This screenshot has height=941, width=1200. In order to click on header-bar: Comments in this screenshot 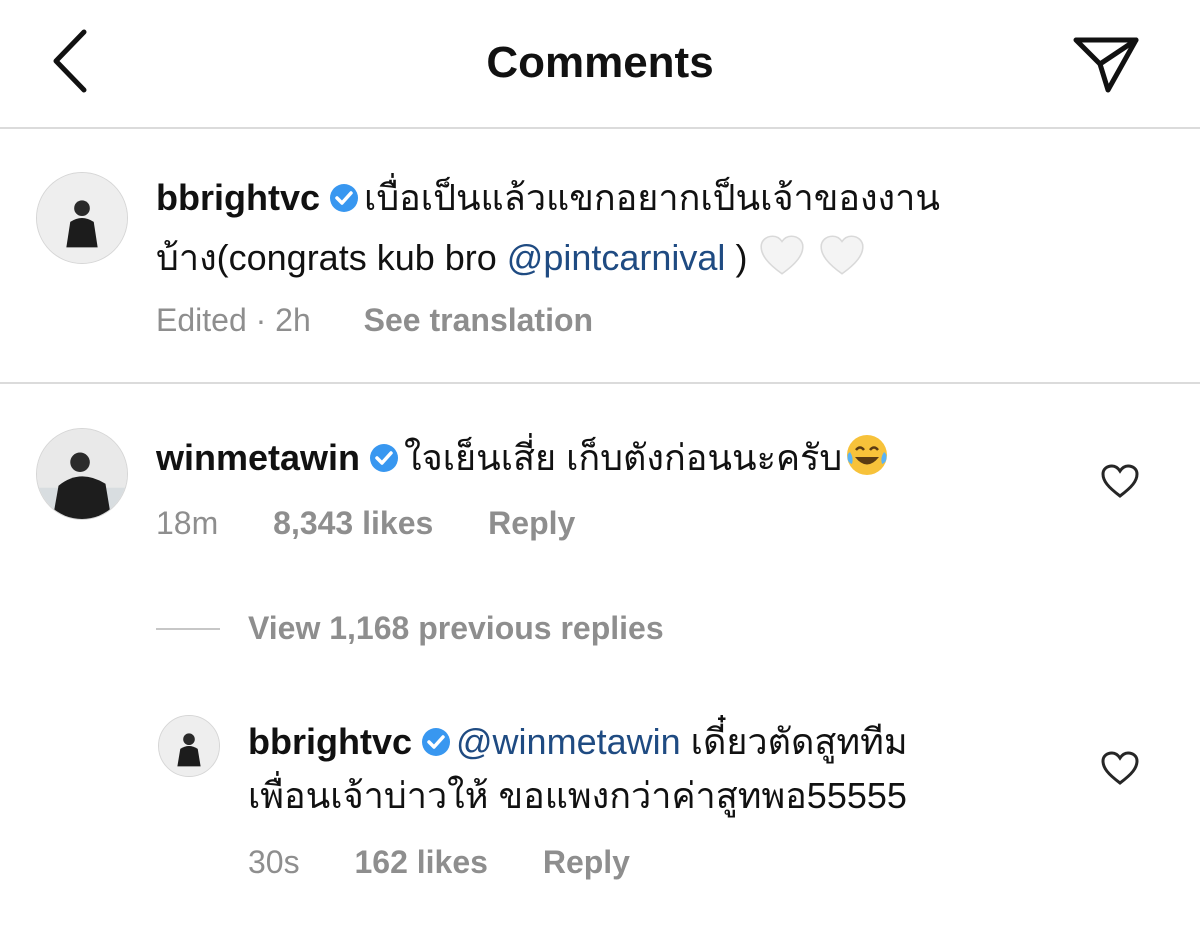, I will do `click(600, 64)`.